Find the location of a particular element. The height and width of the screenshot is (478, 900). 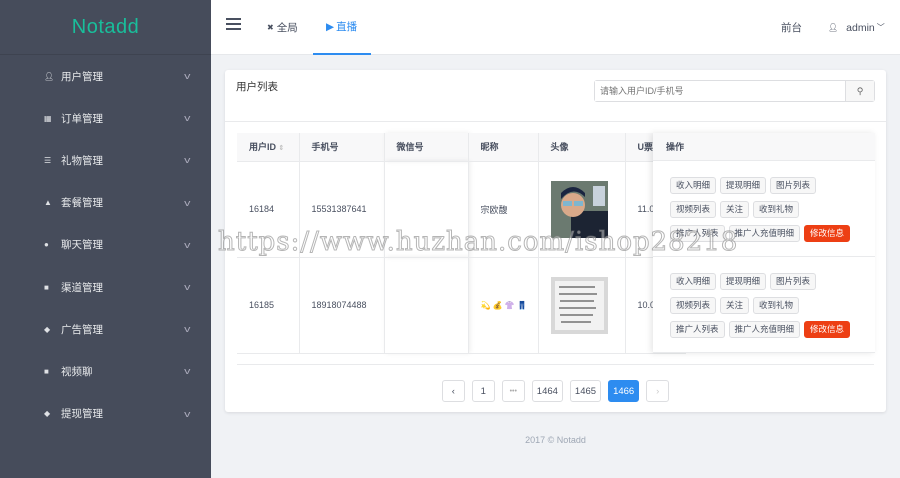

tools-icon: ✖ is located at coordinates (270, 27).